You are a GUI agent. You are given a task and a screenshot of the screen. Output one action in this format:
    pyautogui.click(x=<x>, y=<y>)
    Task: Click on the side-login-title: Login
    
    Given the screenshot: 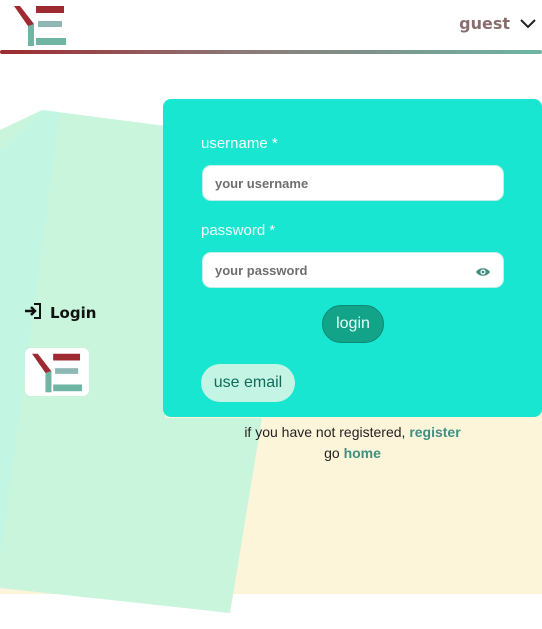 What is the action you would take?
    pyautogui.click(x=73, y=313)
    